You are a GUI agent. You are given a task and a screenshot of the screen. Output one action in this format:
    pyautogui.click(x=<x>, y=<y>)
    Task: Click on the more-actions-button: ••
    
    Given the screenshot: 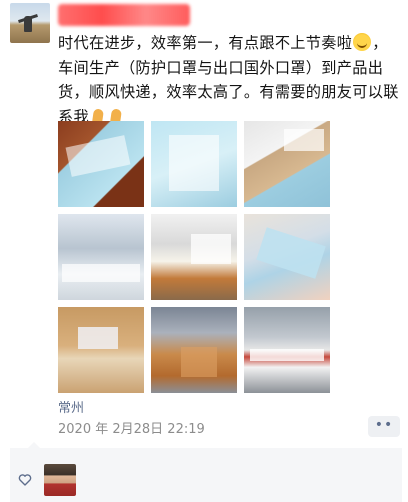 What is the action you would take?
    pyautogui.click(x=384, y=426)
    